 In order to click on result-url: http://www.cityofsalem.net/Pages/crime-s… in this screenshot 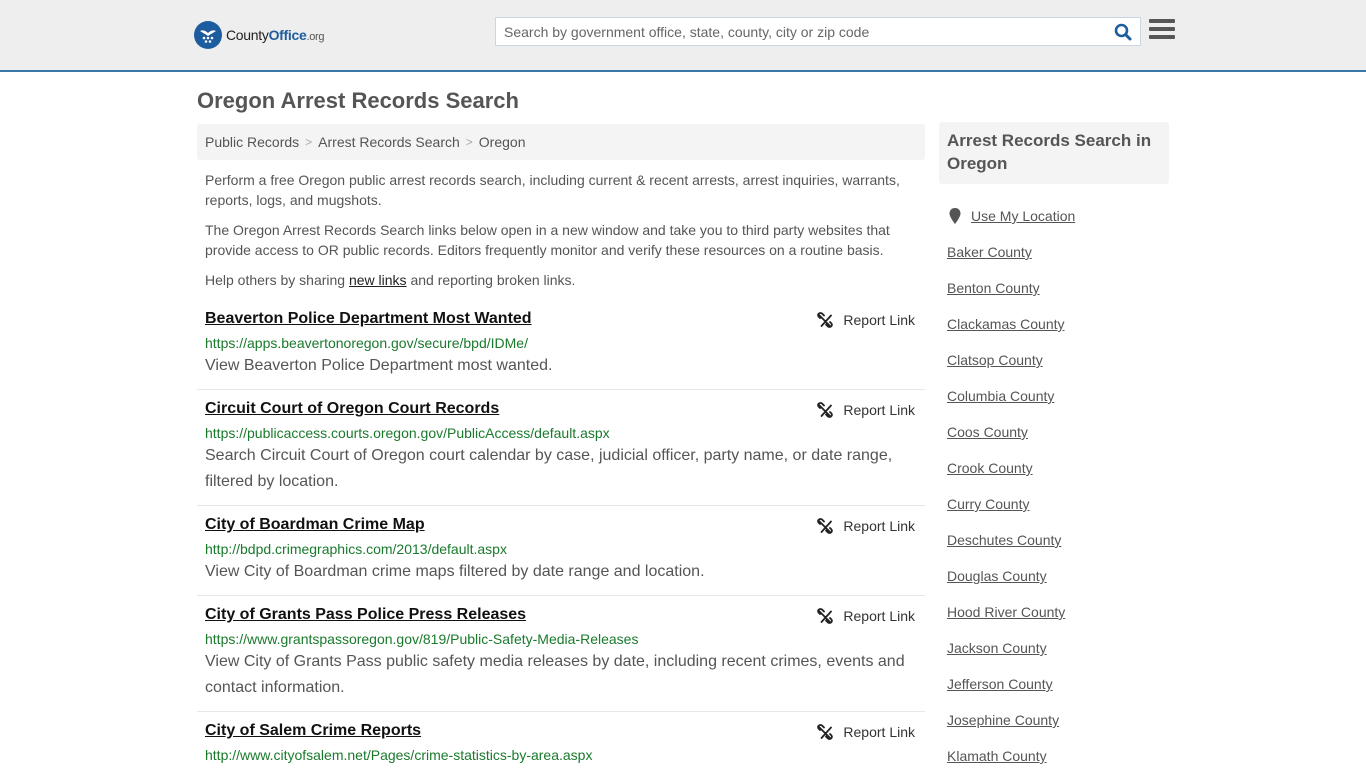, I will do `click(399, 755)`.